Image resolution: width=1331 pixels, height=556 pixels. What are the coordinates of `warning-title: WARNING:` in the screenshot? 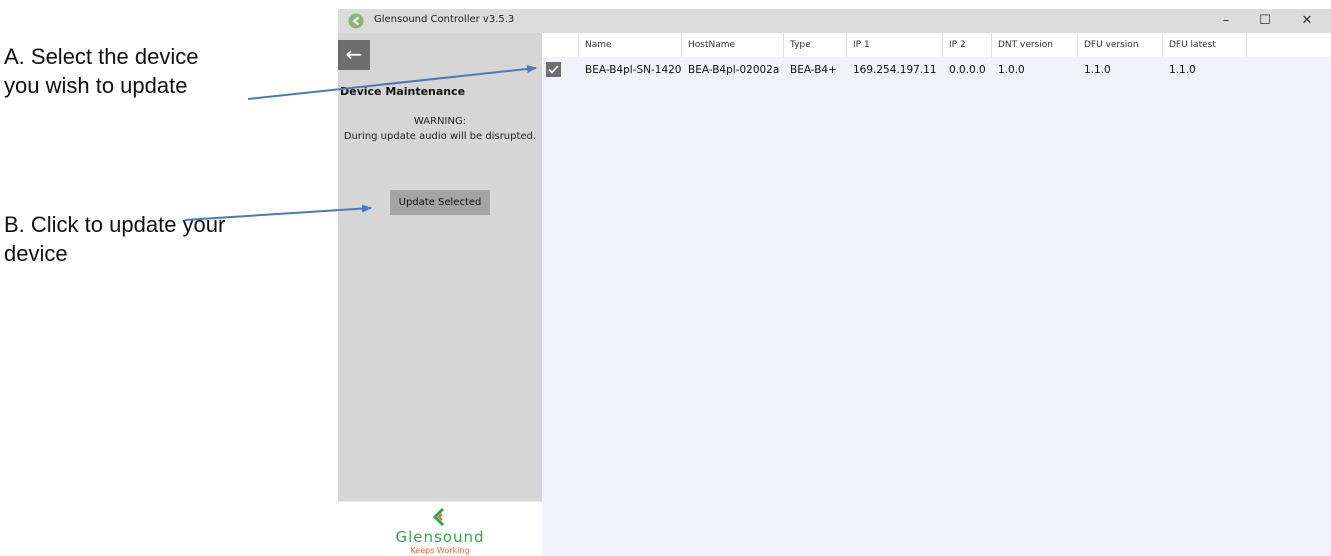 It's located at (440, 121).